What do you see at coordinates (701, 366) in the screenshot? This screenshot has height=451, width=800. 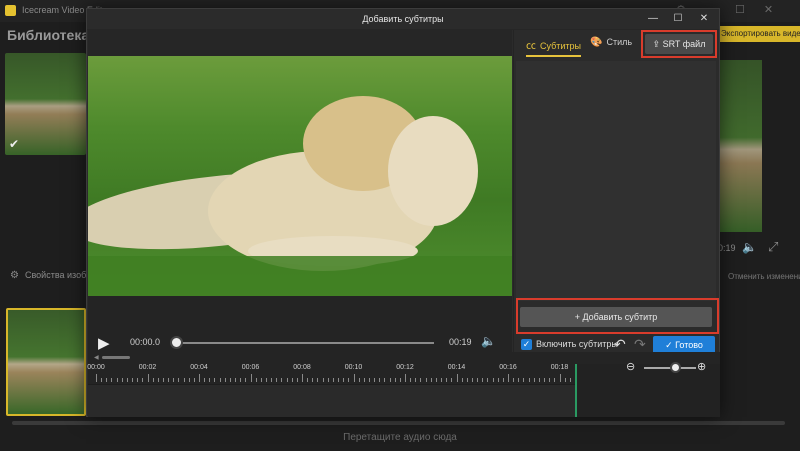 I see `zoom-in-icon: ⊕` at bounding box center [701, 366].